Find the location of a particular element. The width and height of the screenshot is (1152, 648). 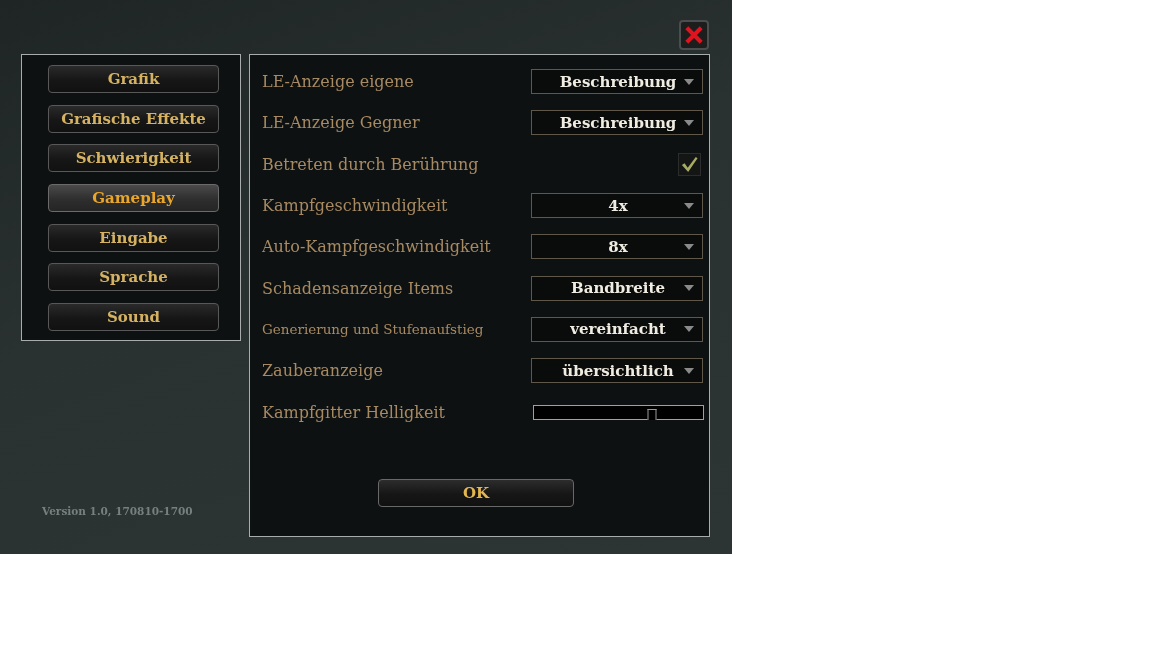

setting-label: Generierung und Stufenaufstieg is located at coordinates (373, 329).